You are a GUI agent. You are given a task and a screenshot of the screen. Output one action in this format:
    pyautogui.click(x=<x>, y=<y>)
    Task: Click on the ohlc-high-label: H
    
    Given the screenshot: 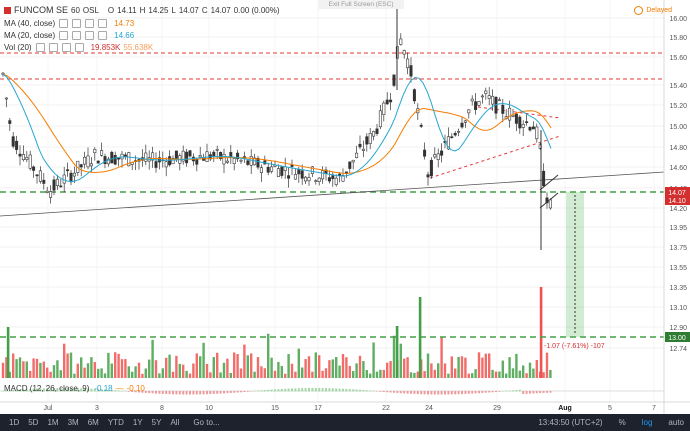 What is the action you would take?
    pyautogui.click(x=142, y=10)
    